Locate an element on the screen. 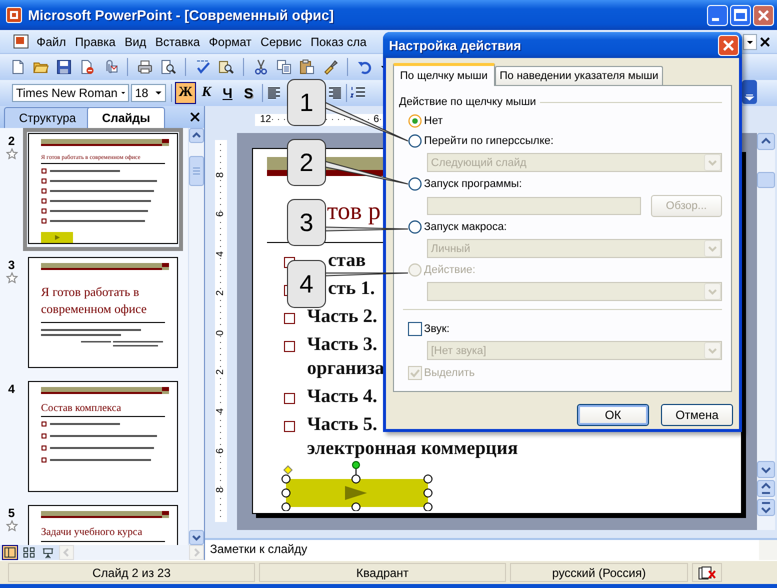 This screenshot has height=588, width=777. shadow-button: S is located at coordinates (248, 93).